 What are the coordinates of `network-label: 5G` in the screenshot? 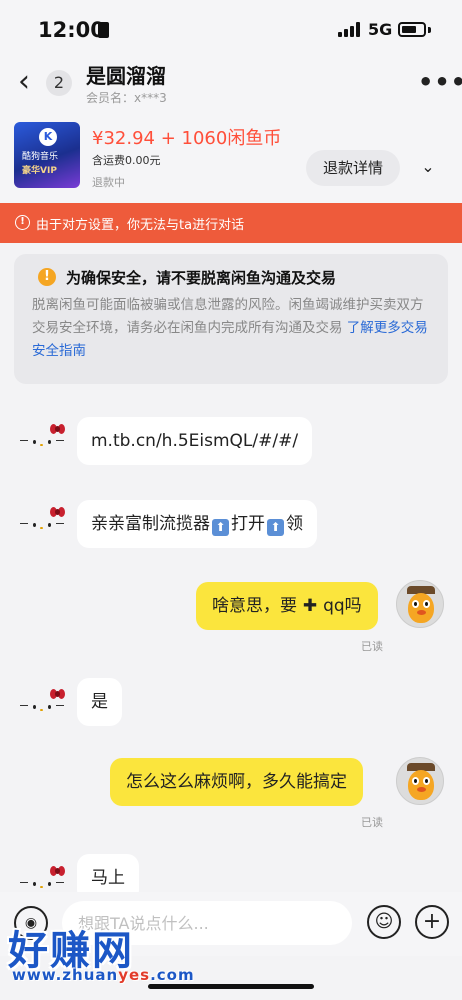 It's located at (380, 29).